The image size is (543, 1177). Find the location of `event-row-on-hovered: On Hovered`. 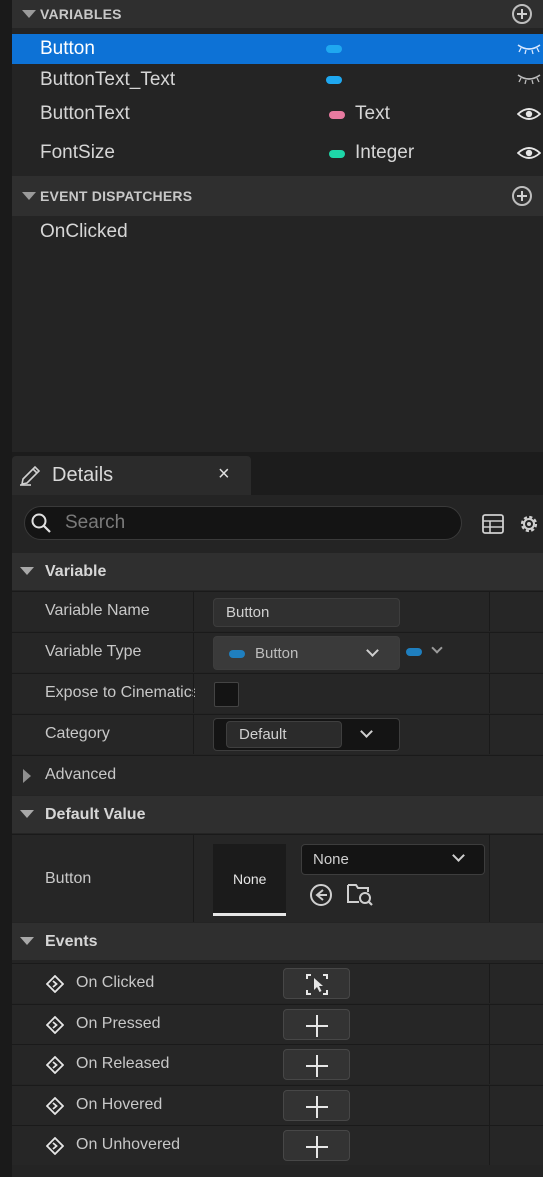

event-row-on-hovered: On Hovered is located at coordinates (277, 1105).